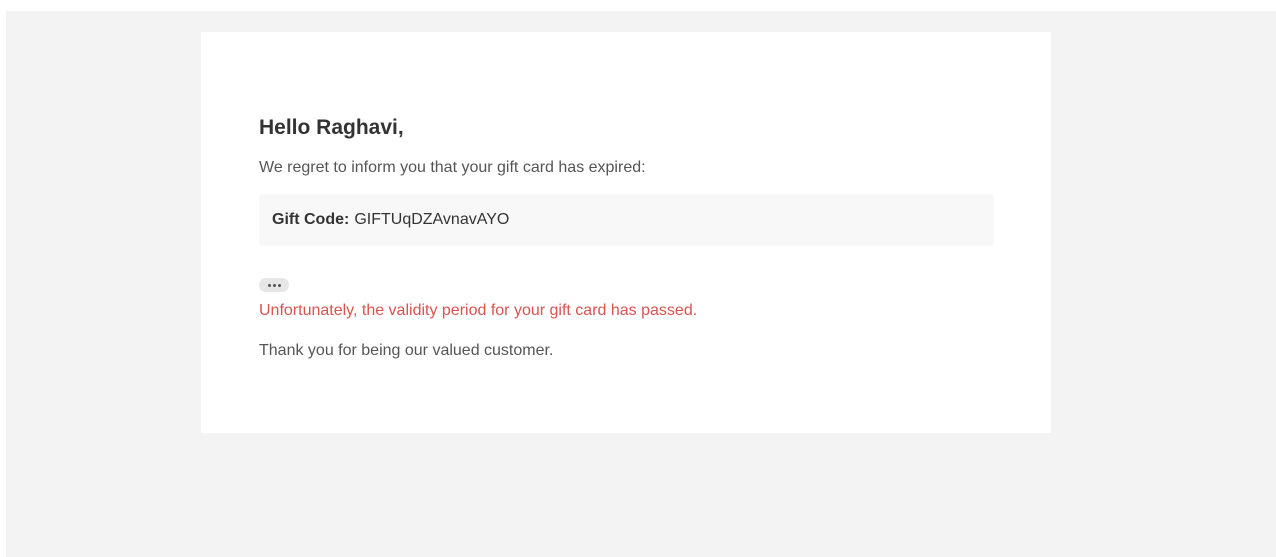 The width and height of the screenshot is (1276, 557). Describe the element at coordinates (311, 219) in the screenshot. I see `gift-code-label: Gift Code:` at that location.